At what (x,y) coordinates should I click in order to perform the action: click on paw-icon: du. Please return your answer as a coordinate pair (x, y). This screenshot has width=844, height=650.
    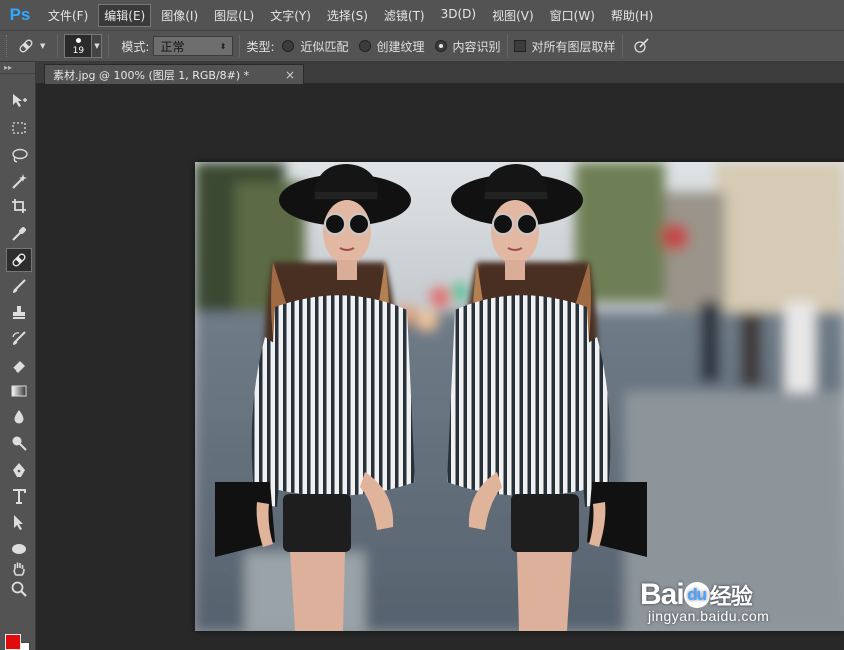
    Looking at the image, I should click on (696, 595).